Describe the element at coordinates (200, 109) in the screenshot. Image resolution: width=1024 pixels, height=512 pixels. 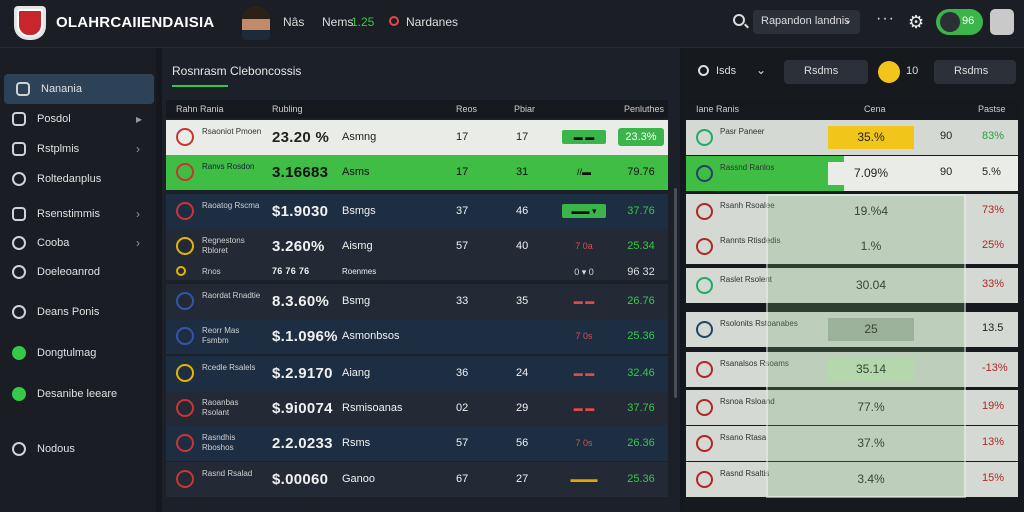
I see `column-header: Rahn Rania` at that location.